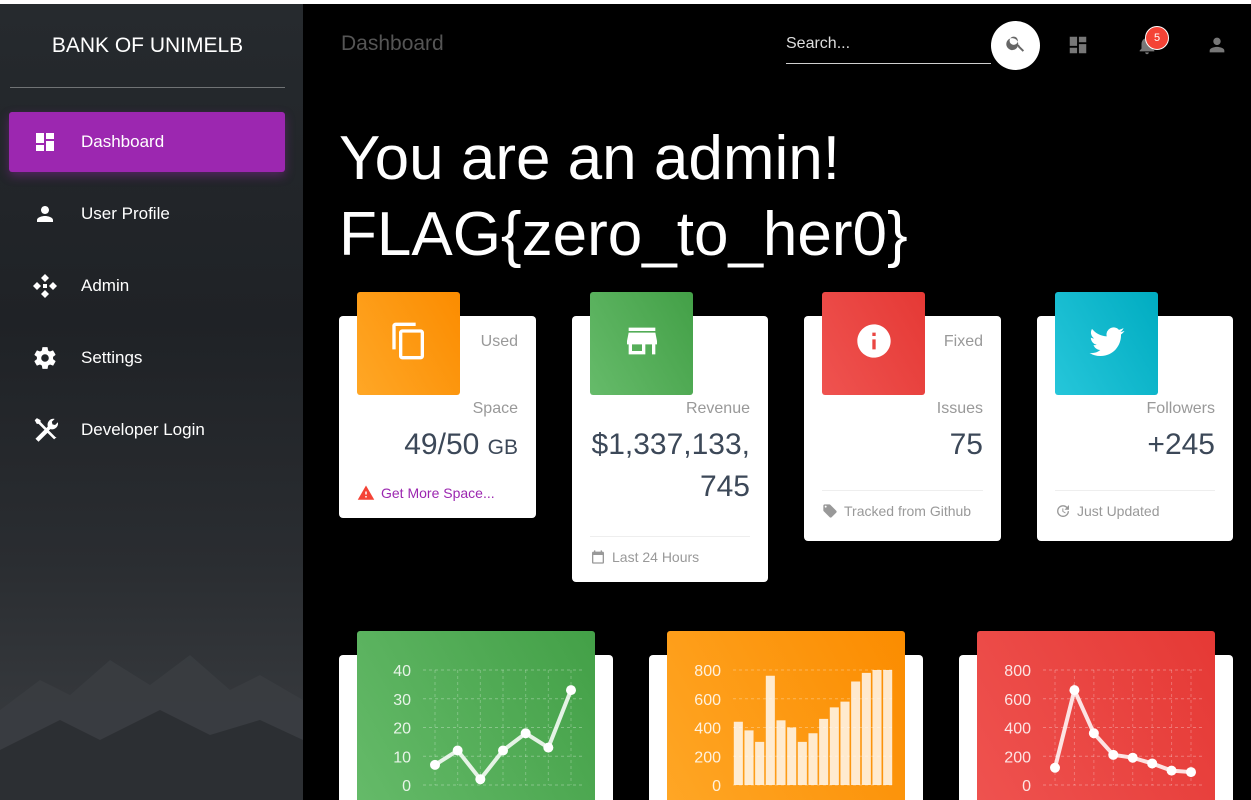 The width and height of the screenshot is (1251, 800). Describe the element at coordinates (392, 44) in the screenshot. I see `page-title: Dashboard` at that location.